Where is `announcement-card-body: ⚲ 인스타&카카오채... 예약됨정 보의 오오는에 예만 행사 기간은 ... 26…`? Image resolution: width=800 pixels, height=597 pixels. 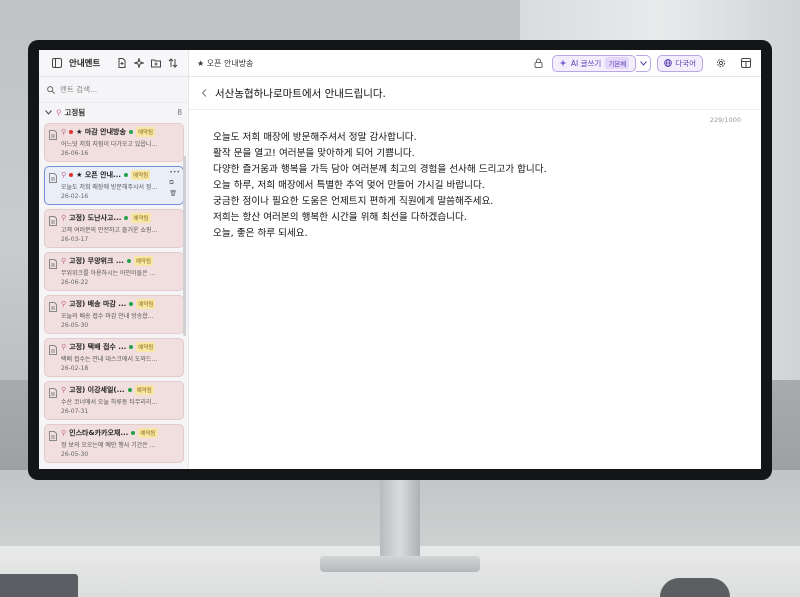 announcement-card-body: ⚲ 인스타&카카오채... 예약됨정 보의 오오는에 예만 행사 기간은 ... 26… is located at coordinates (120, 445).